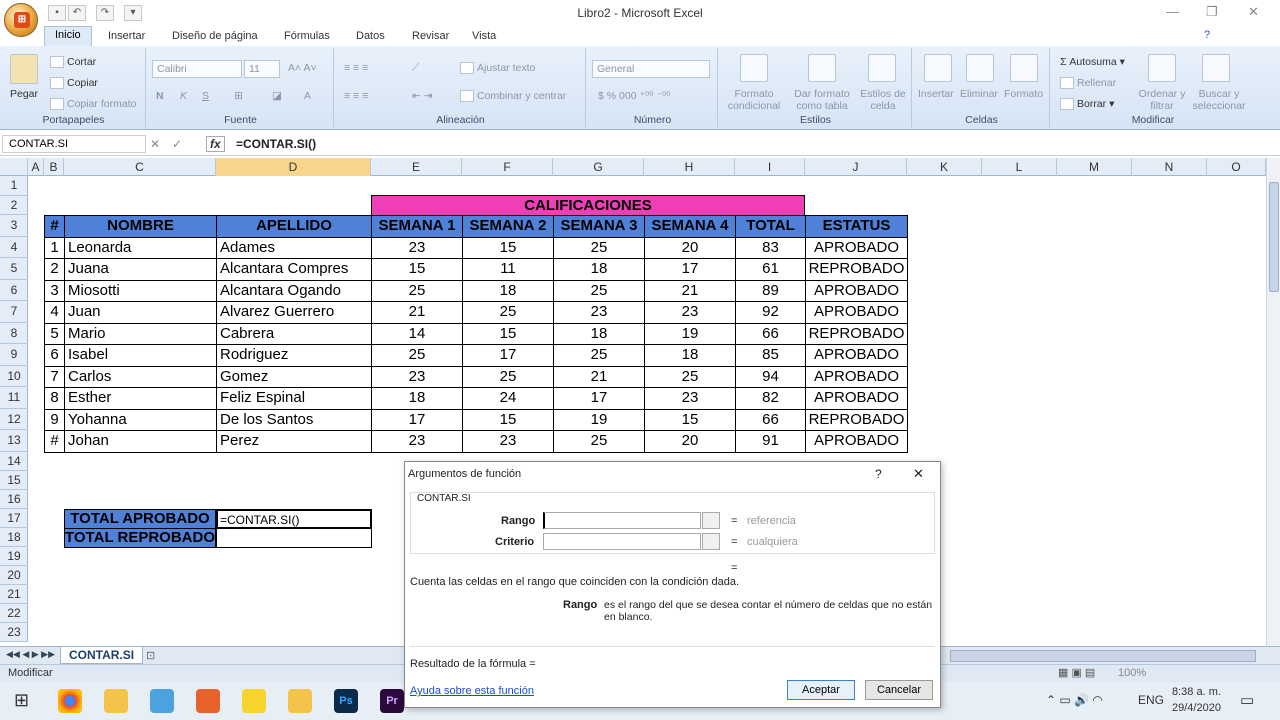 This screenshot has height=720, width=1280. Describe the element at coordinates (899, 690) in the screenshot. I see `cancel-button: Cancelar` at that location.